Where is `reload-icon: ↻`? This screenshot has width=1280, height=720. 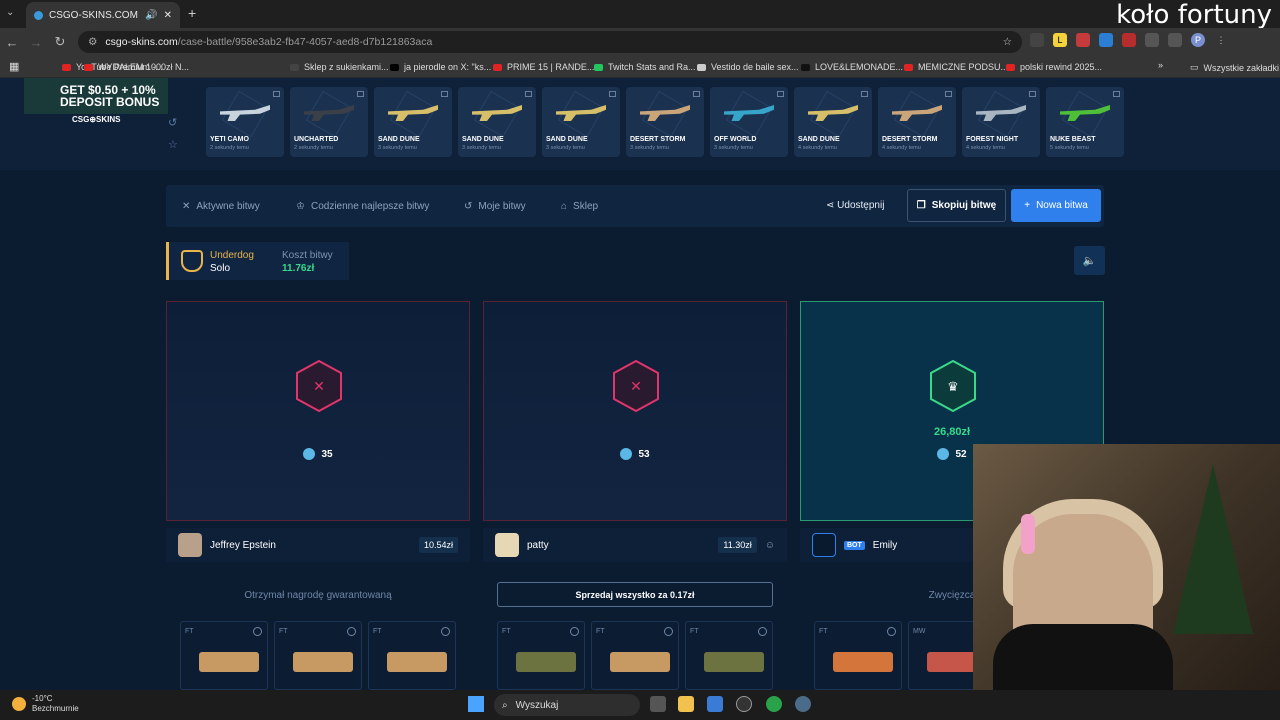 reload-icon: ↻ is located at coordinates (60, 42).